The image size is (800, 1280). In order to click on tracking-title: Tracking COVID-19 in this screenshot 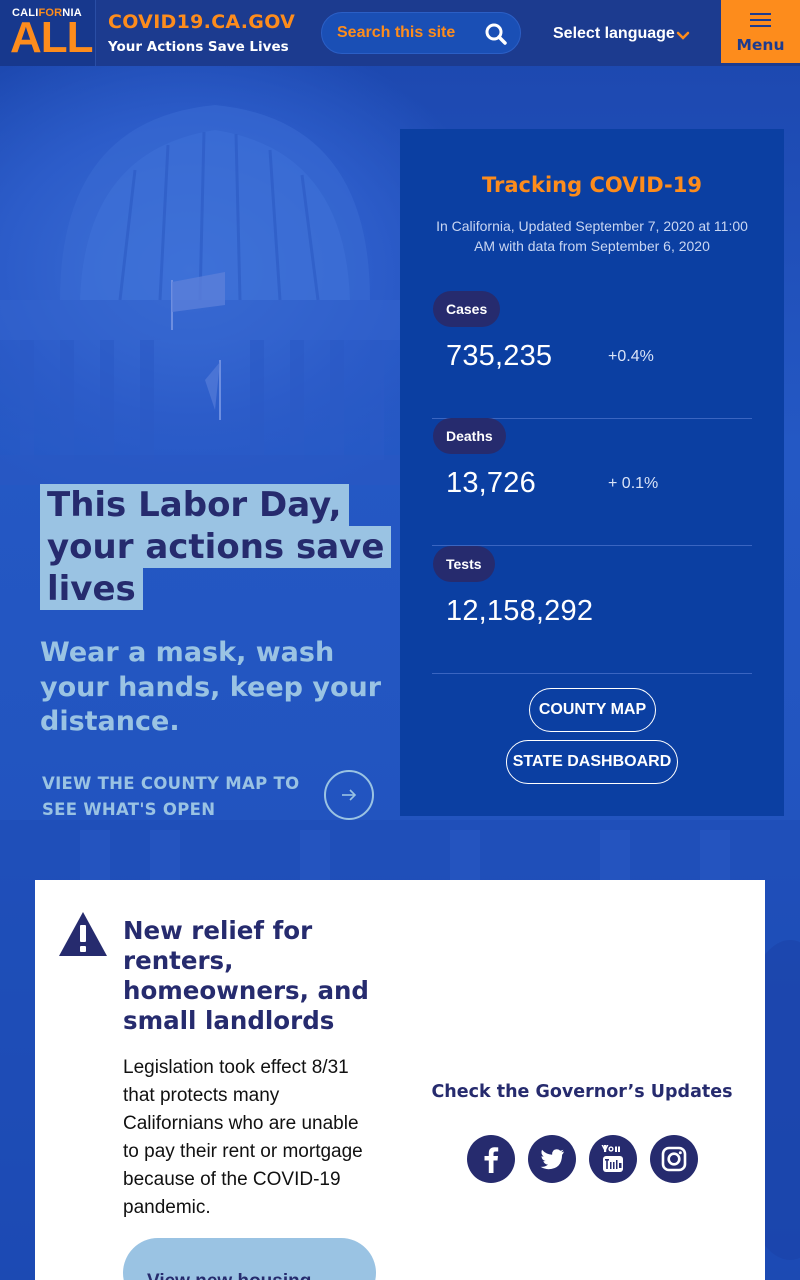, I will do `click(592, 185)`.